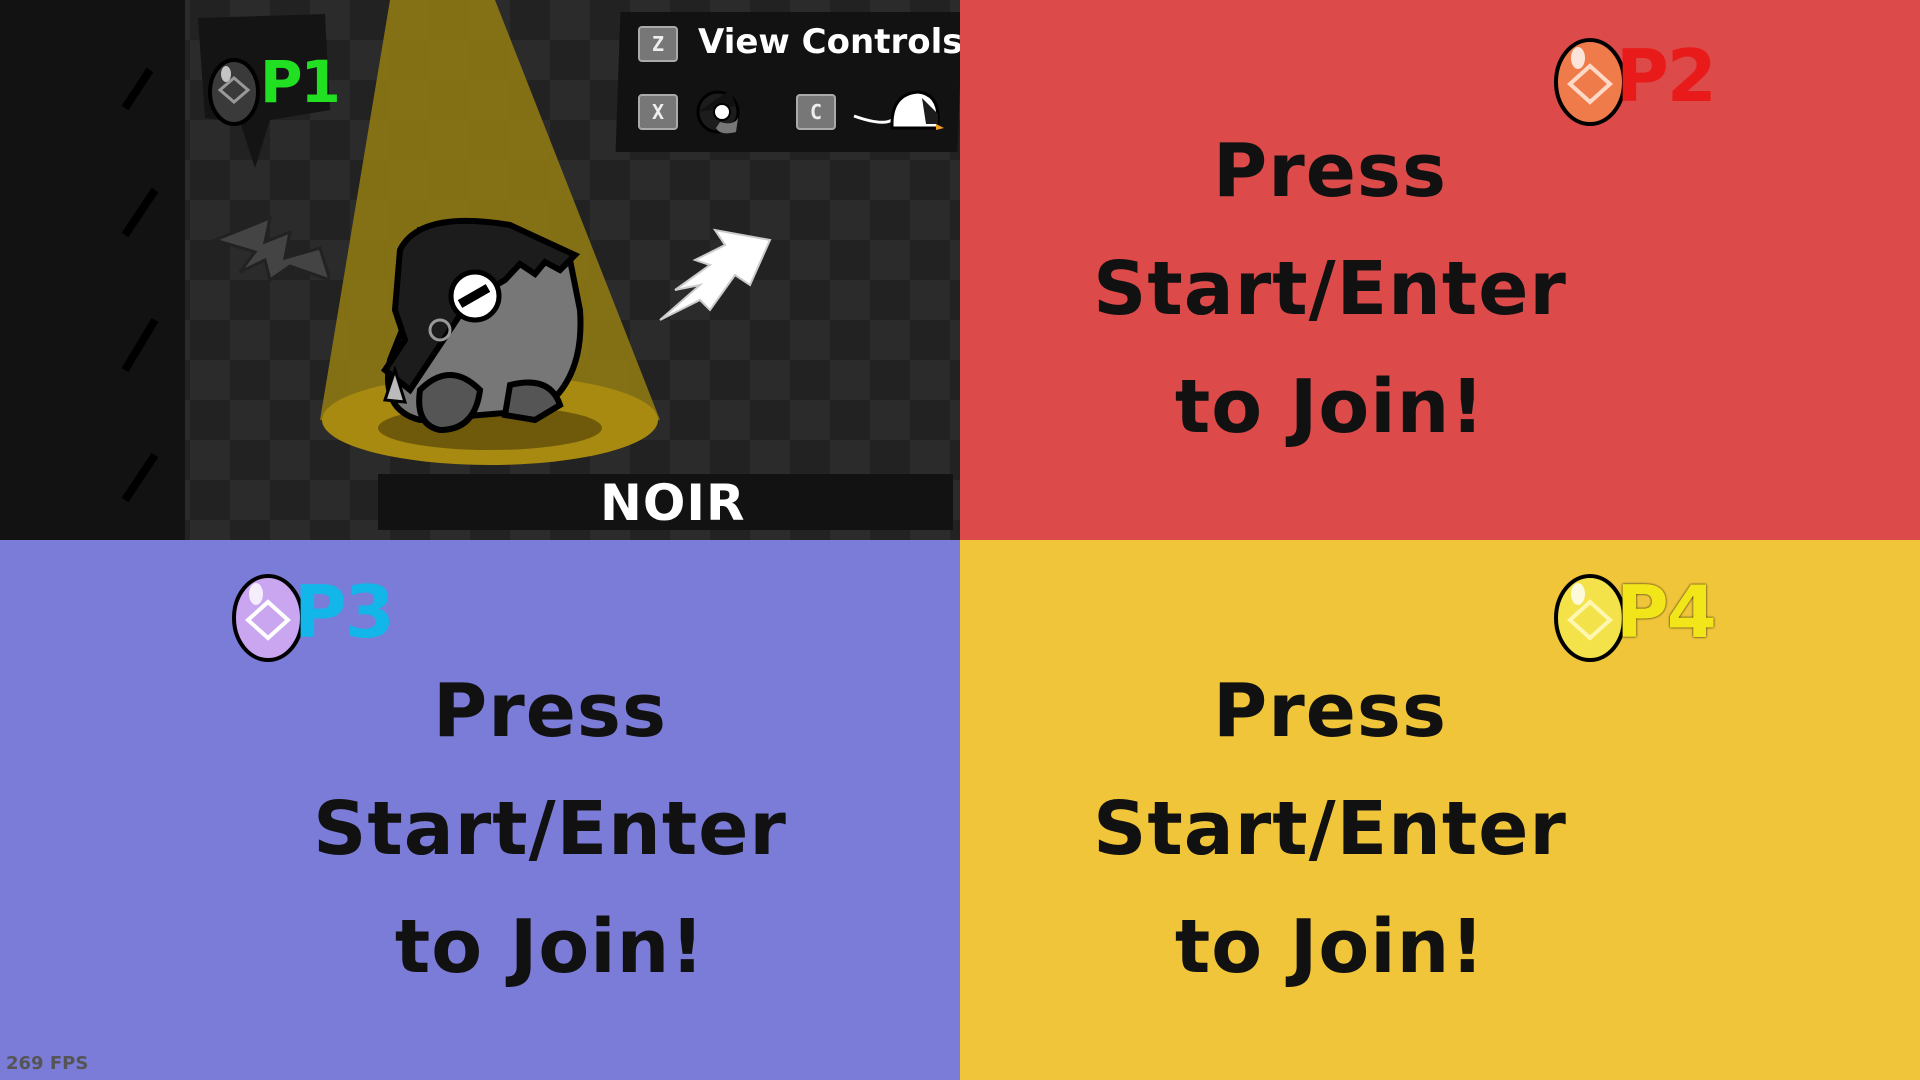  What do you see at coordinates (137, 89) in the screenshot?
I see `zigzag-mark` at bounding box center [137, 89].